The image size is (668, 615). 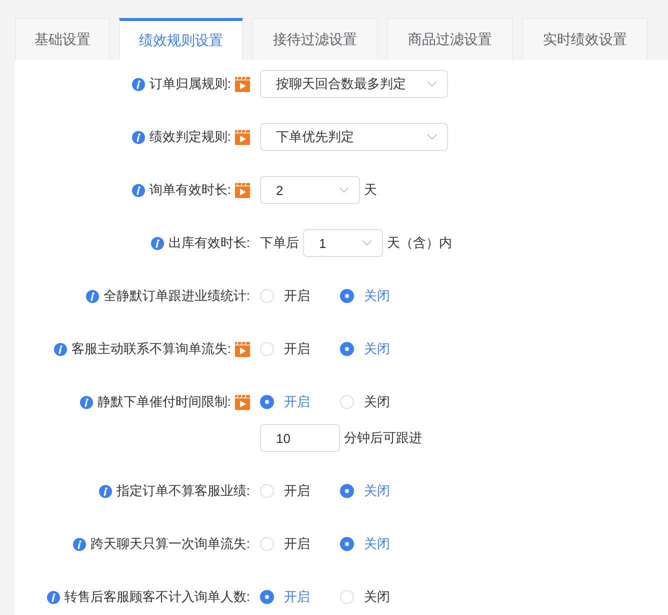 What do you see at coordinates (419, 243) in the screenshot?
I see `unit-text: 天（含）内` at bounding box center [419, 243].